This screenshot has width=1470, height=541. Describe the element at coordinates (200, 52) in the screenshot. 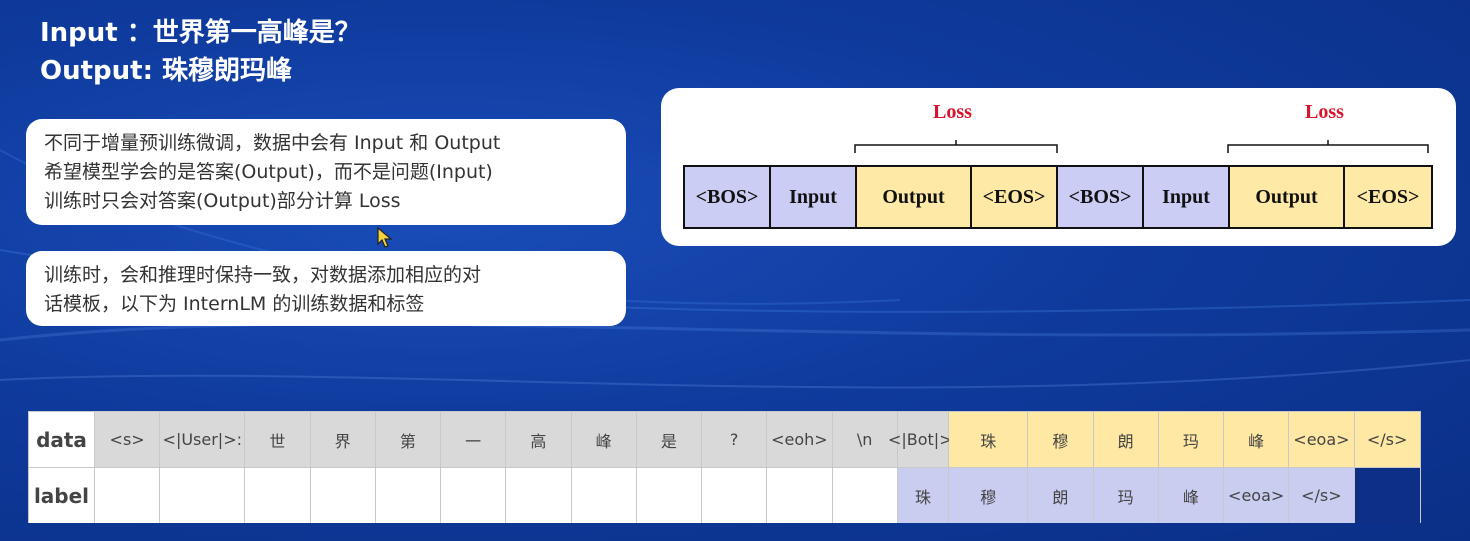

I see `page-title: Input ：世界第一高峰是？ Output: 珠穆朗玛峰` at that location.